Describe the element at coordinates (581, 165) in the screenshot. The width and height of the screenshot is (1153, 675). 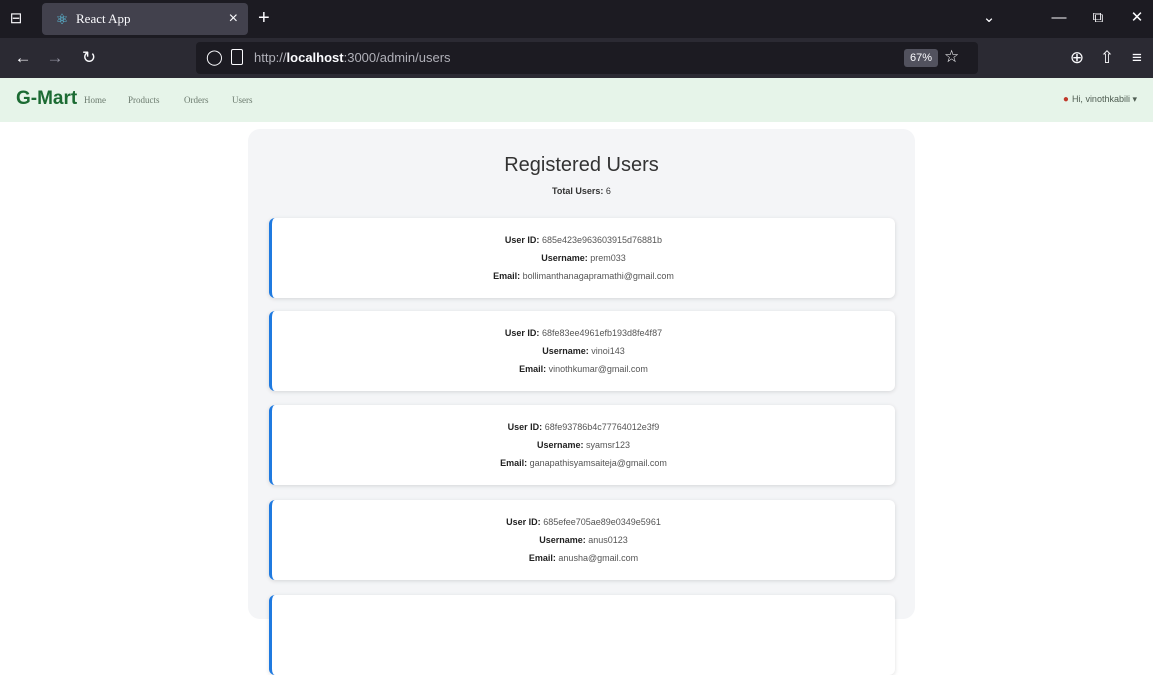
I see `page-title: Registered Users` at that location.